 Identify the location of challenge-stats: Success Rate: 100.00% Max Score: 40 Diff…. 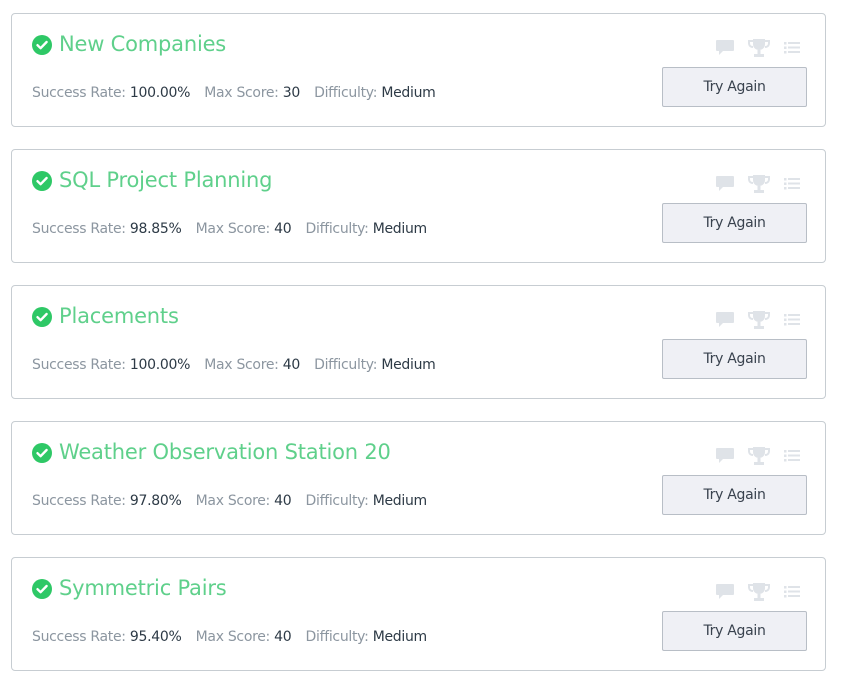
(239, 365).